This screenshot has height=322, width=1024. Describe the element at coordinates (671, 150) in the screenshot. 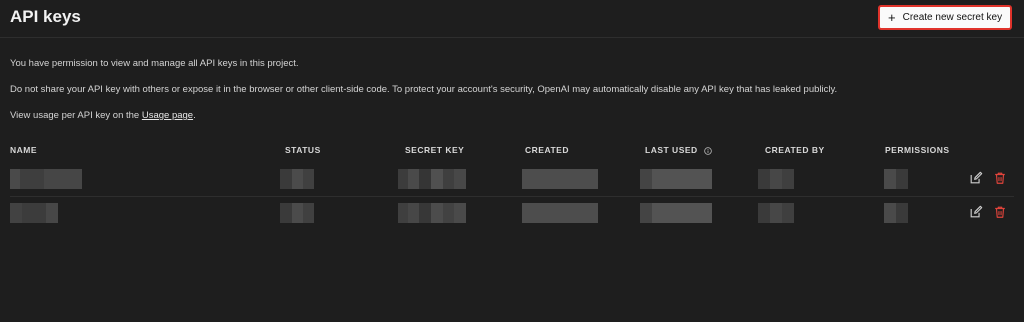

I see `column-header-last-used-label: LAST USED` at that location.